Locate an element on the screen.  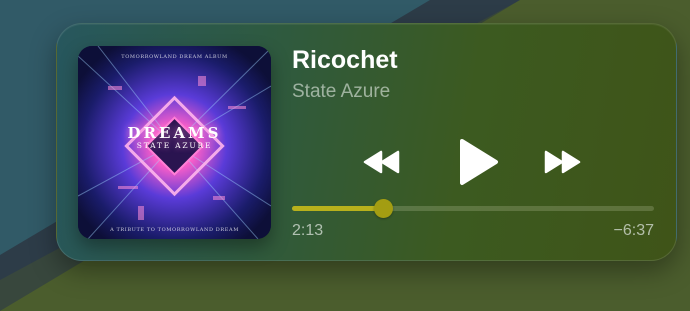
rewind-button is located at coordinates (382, 162).